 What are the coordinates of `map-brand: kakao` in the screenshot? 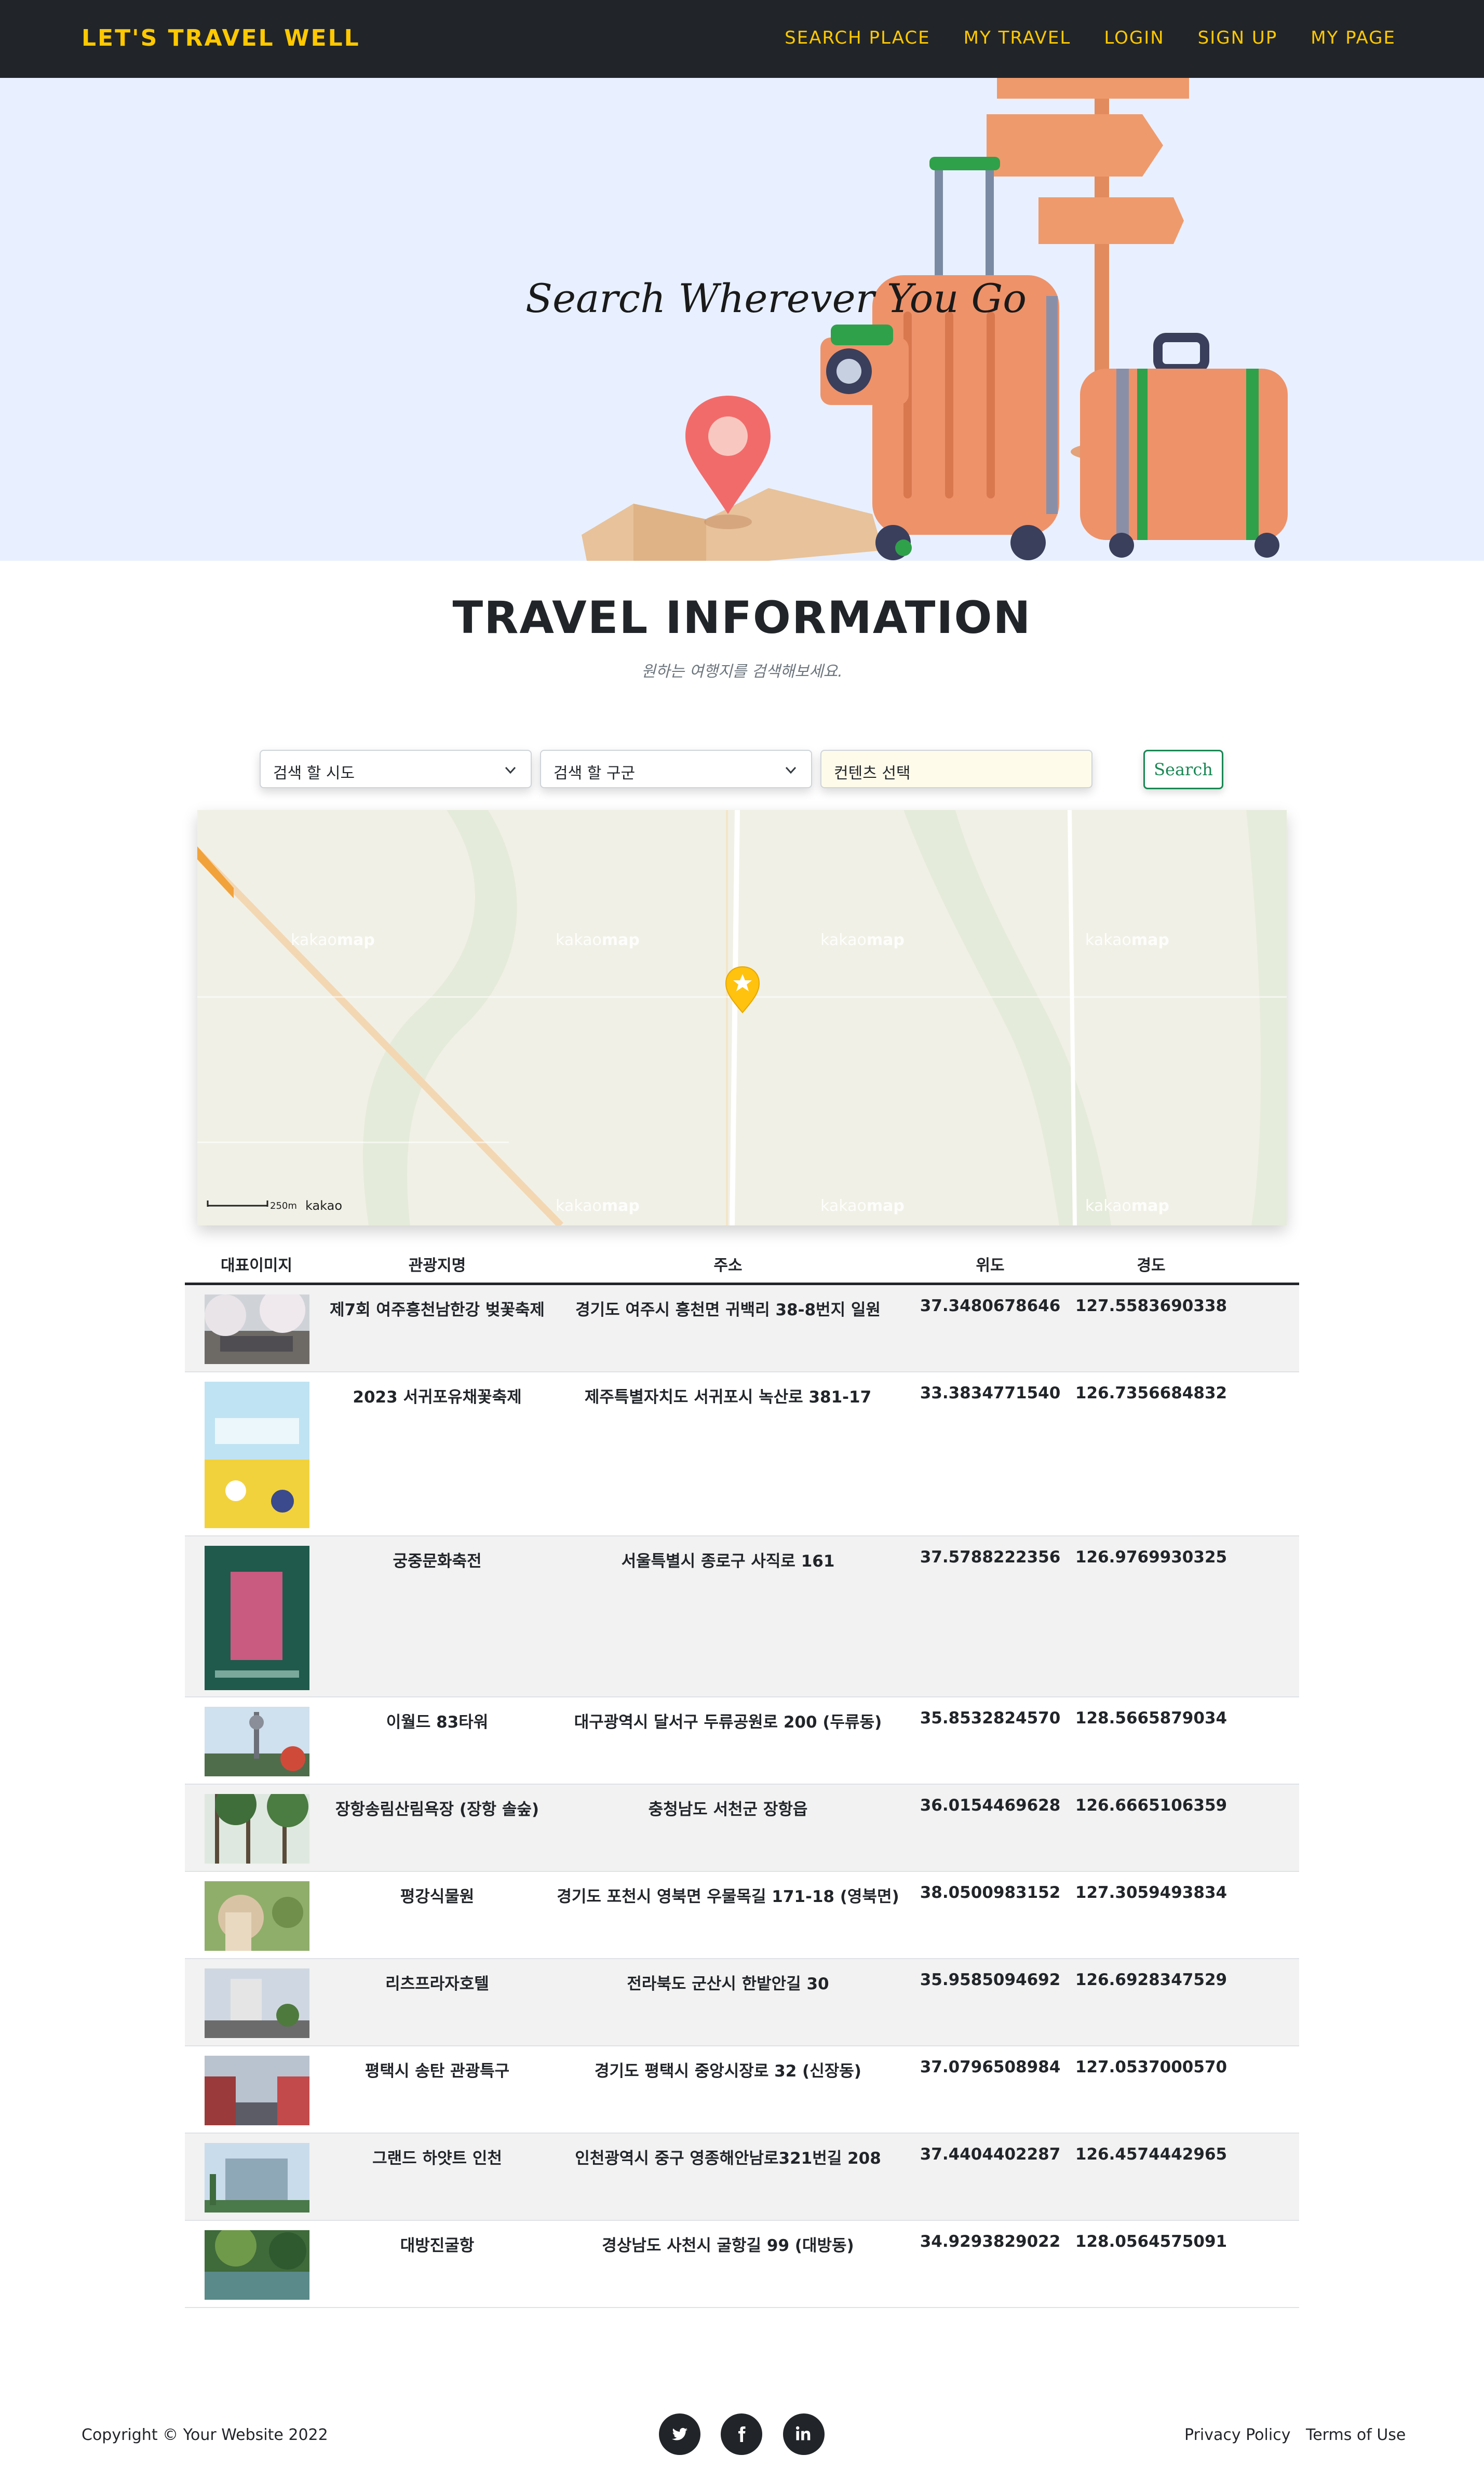 It's located at (324, 1205).